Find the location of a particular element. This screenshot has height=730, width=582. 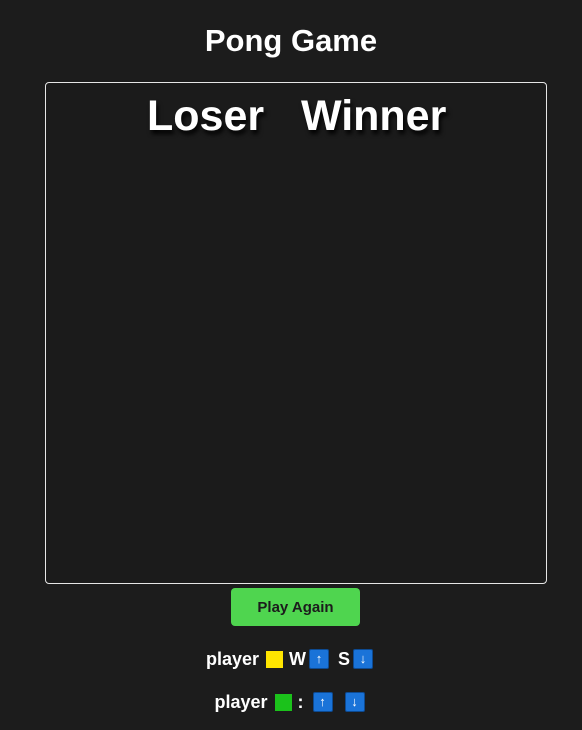

left-player-result: Loser is located at coordinates (206, 116).